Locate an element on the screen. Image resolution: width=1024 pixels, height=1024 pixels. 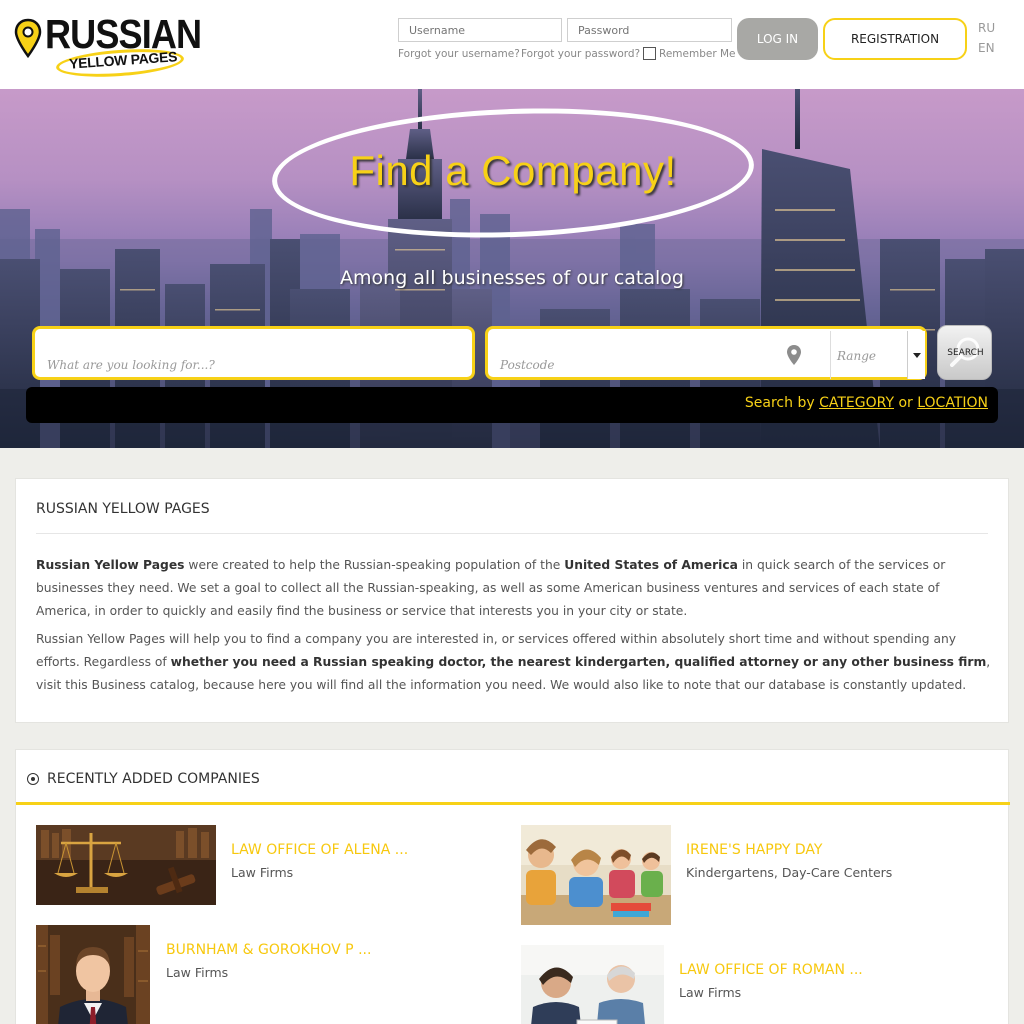
remember-me-label: Remember Me is located at coordinates (697, 53).